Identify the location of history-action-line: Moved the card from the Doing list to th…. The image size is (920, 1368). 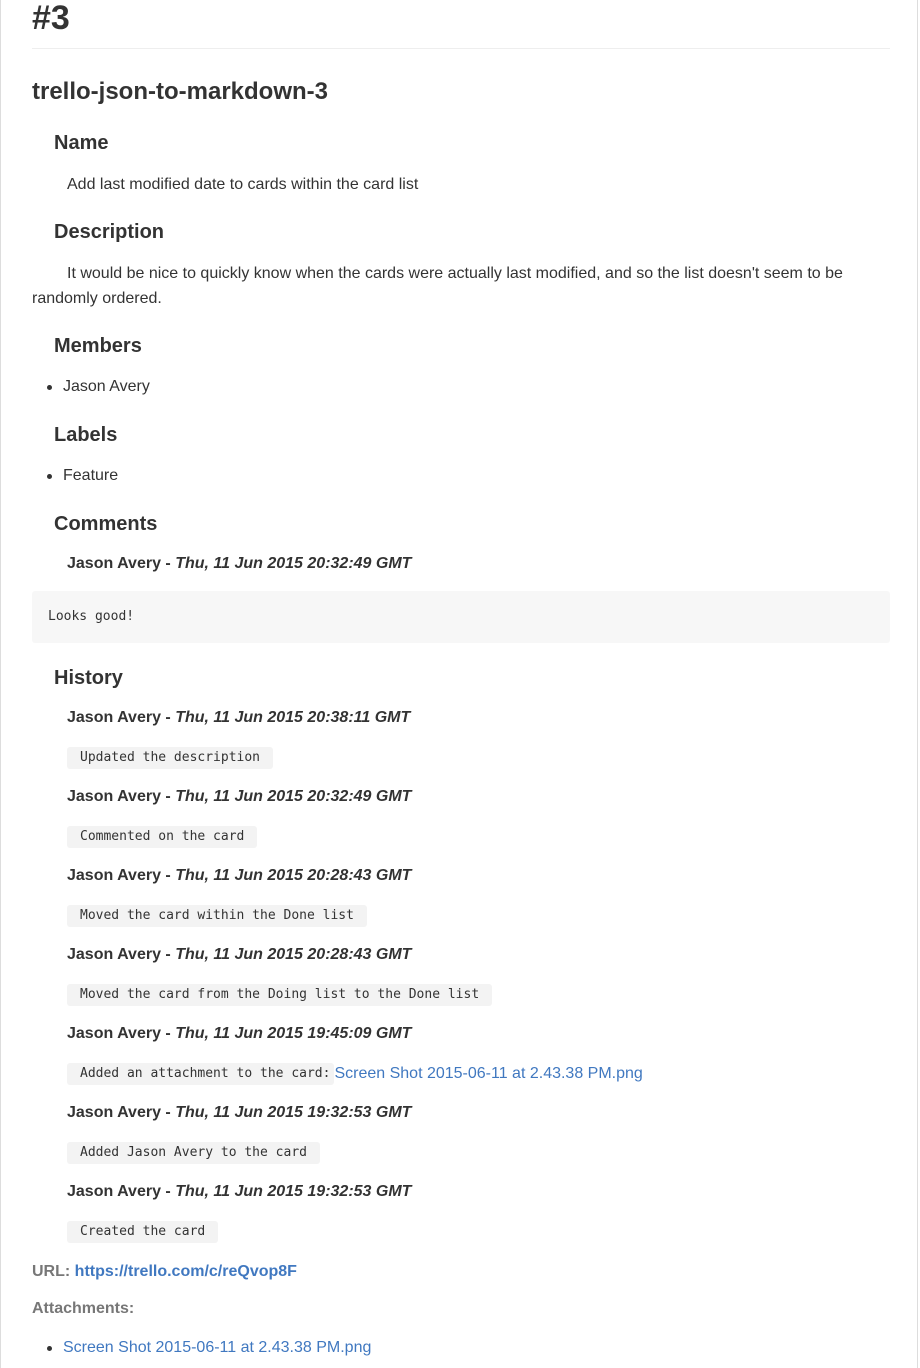
(280, 995).